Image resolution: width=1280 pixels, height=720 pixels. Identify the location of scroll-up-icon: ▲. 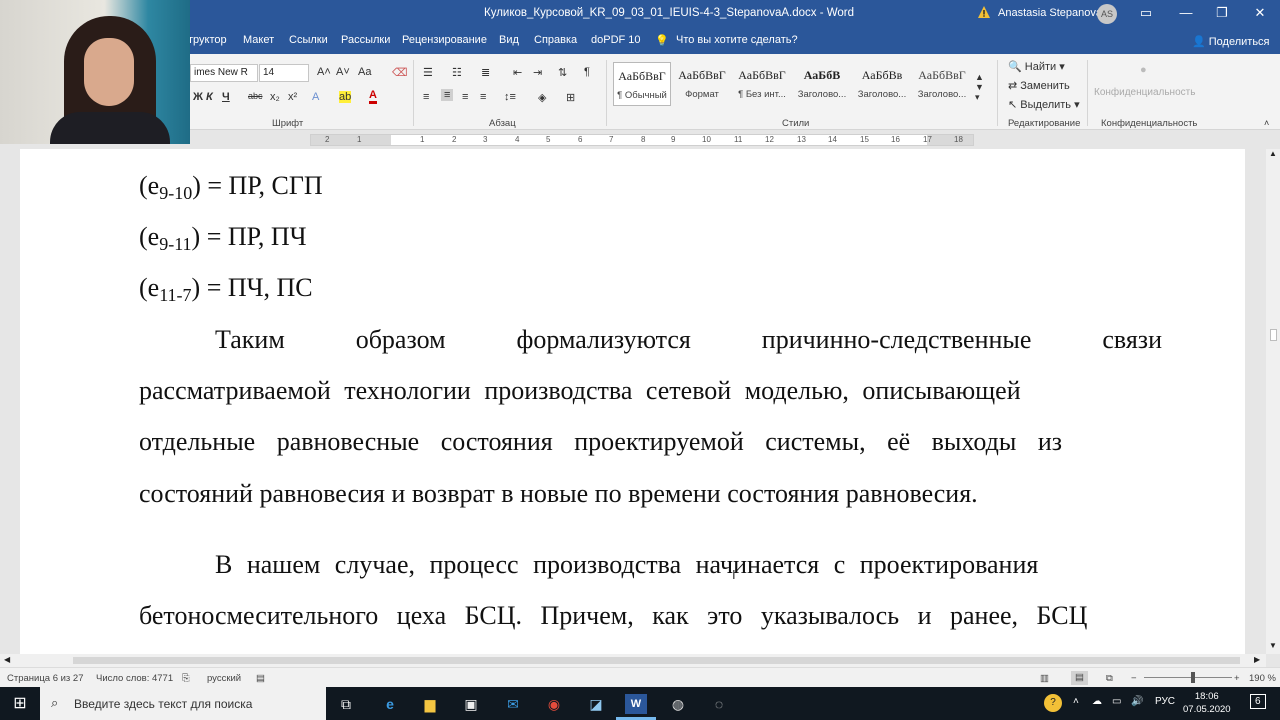
(1273, 153).